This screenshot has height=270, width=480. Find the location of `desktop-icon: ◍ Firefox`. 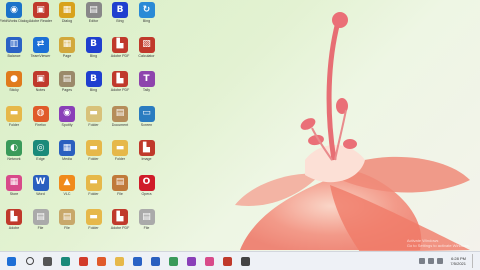

desktop-icon: ◍ Firefox is located at coordinates (41, 122).